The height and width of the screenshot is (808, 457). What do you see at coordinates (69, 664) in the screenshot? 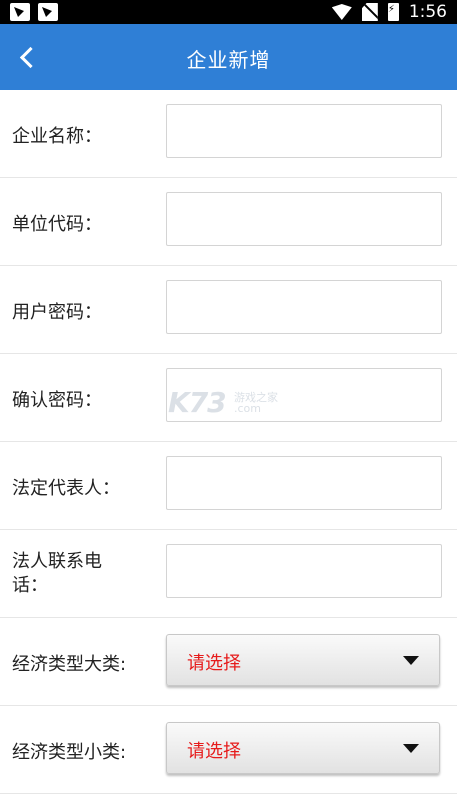
I see `econ-major-label: 经济类型大类:` at bounding box center [69, 664].